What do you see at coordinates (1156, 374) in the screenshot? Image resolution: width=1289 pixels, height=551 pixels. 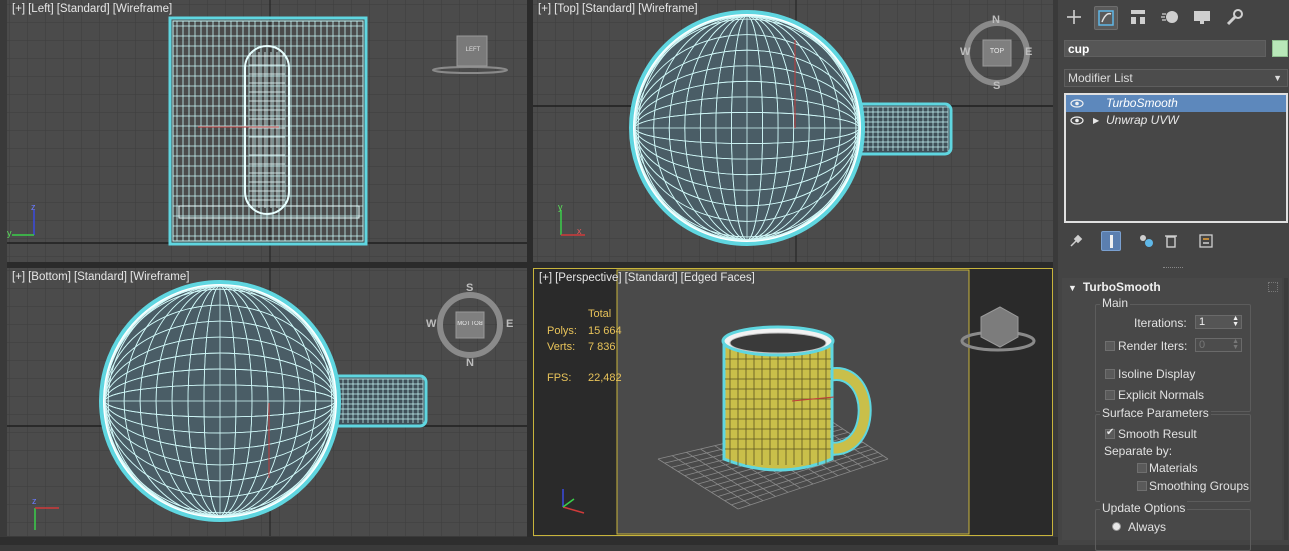 I see `isoline-display-label: Isoline Display` at bounding box center [1156, 374].